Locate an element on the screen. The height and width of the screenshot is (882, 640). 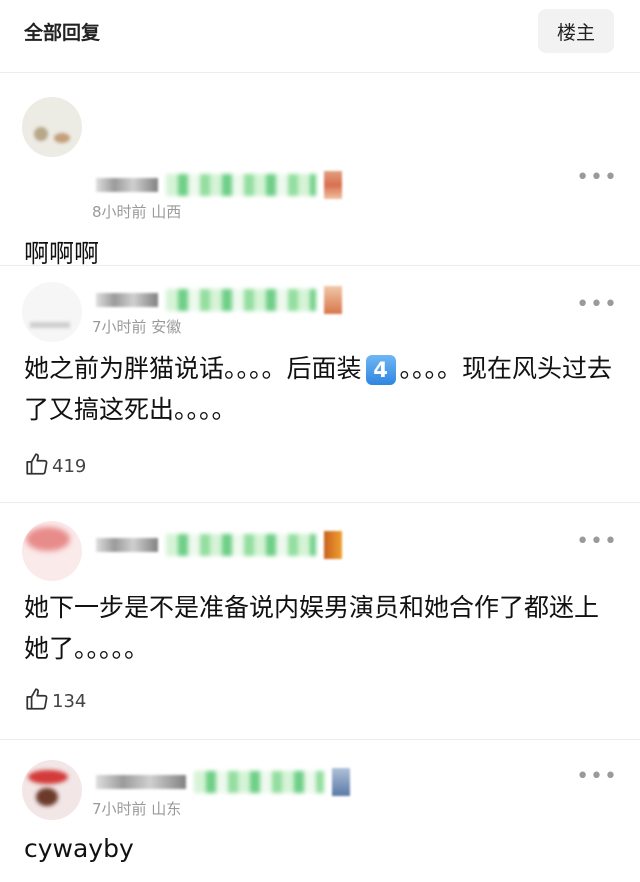
like-button: 134 is located at coordinates (55, 701).